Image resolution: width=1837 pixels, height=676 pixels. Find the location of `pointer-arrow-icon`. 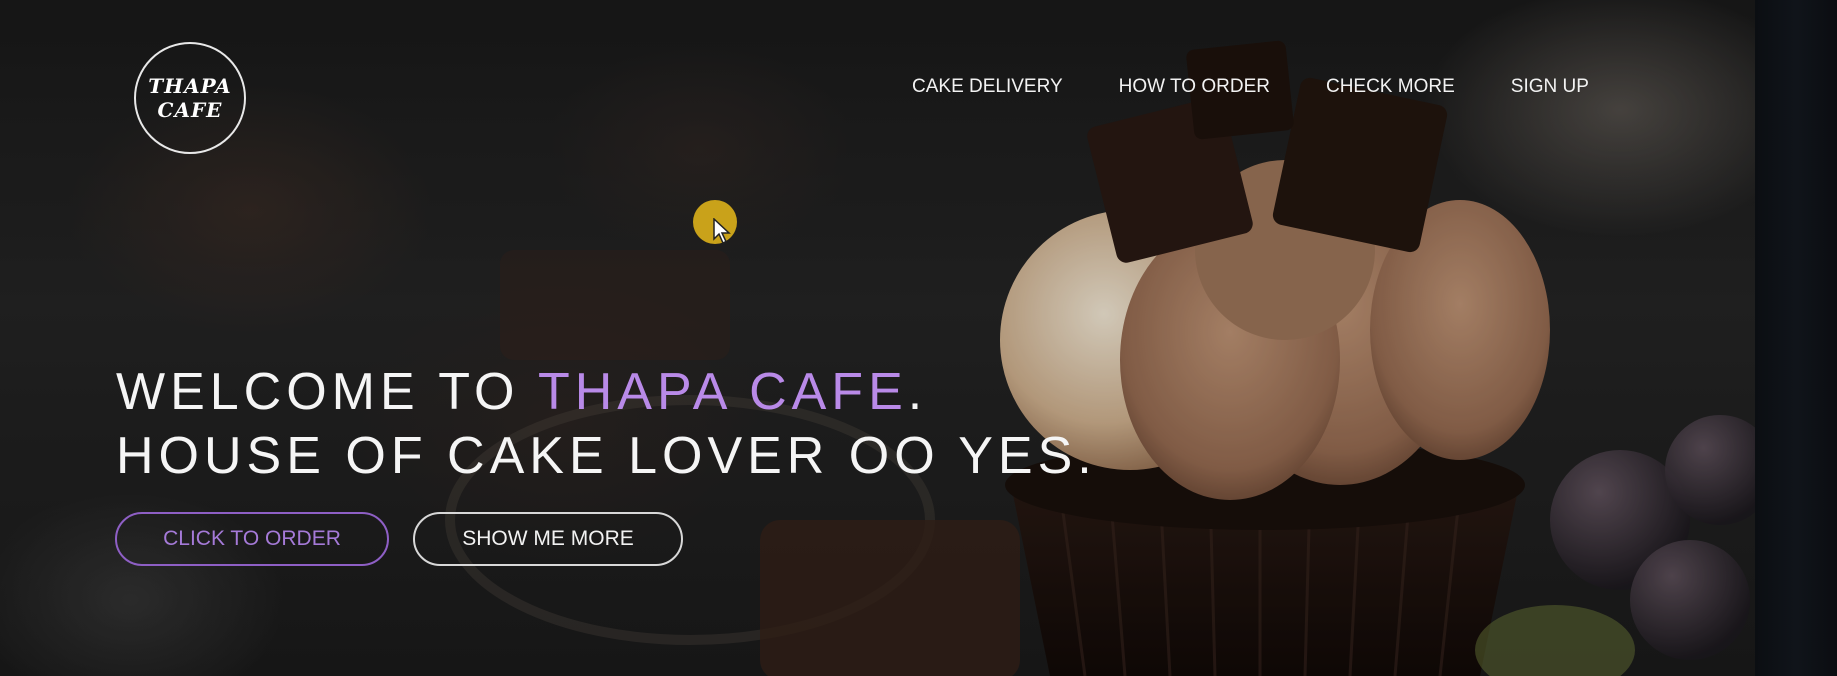

pointer-arrow-icon is located at coordinates (722, 231).